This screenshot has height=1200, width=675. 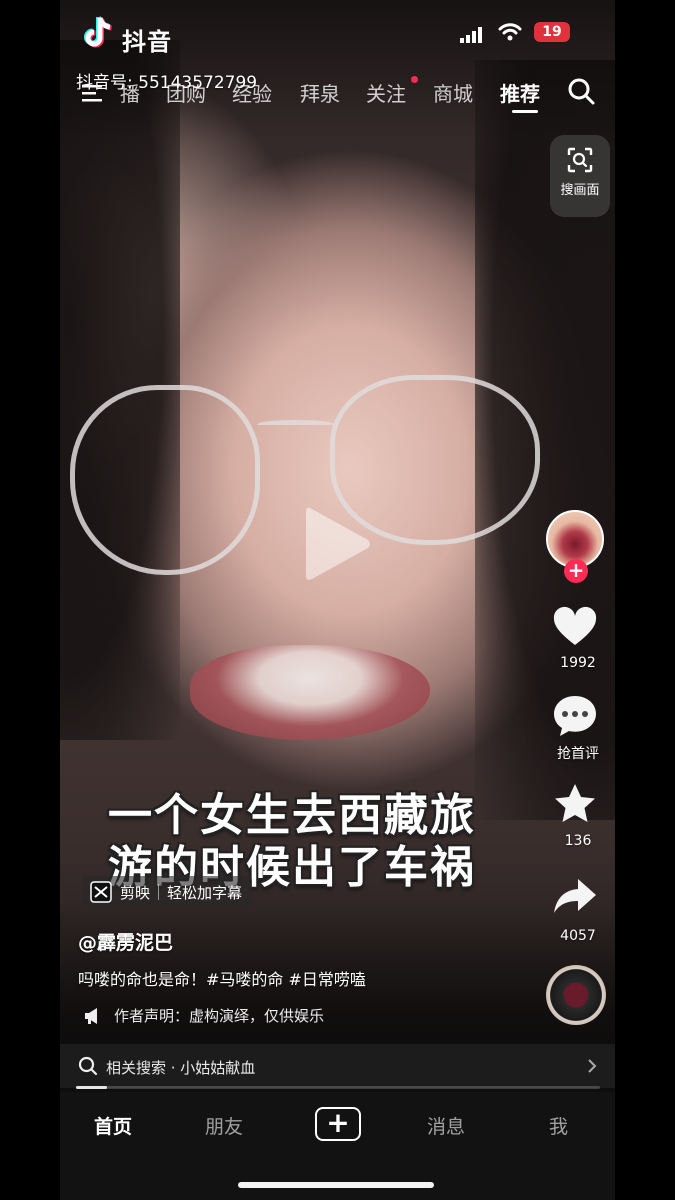 What do you see at coordinates (575, 716) in the screenshot?
I see `comment-icon` at bounding box center [575, 716].